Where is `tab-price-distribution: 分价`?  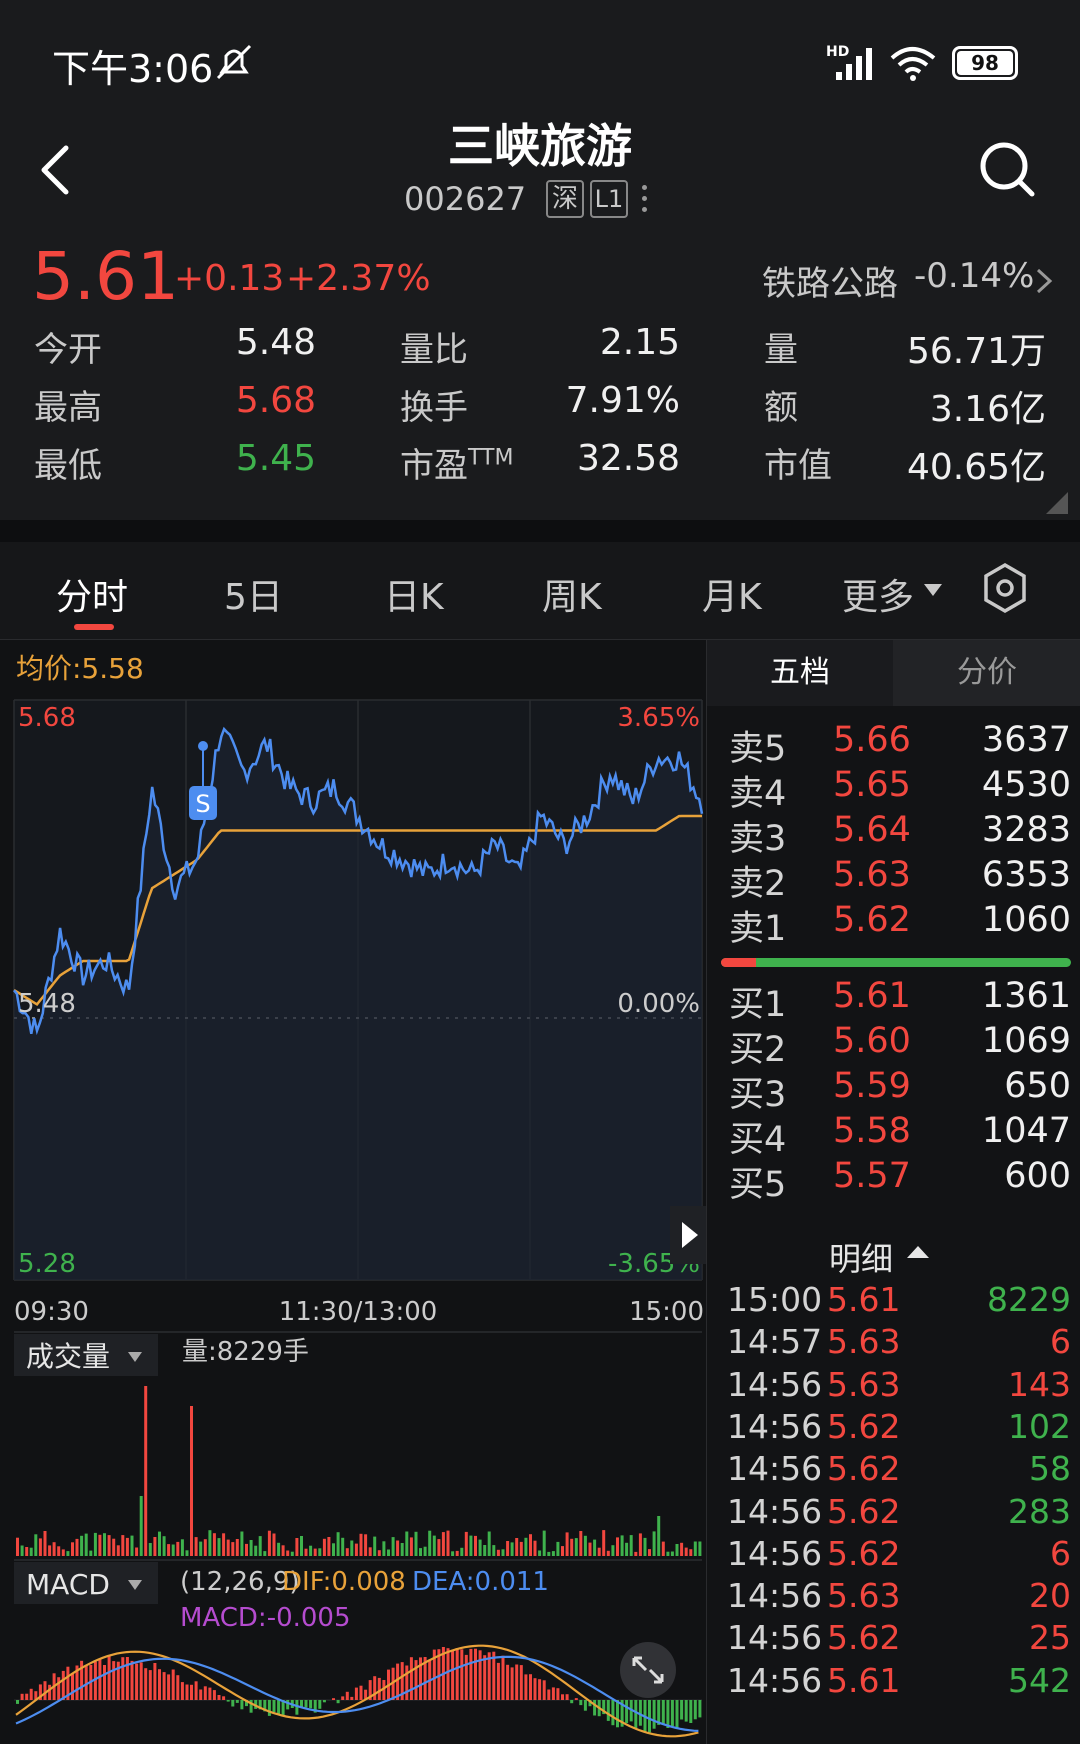 tab-price-distribution: 分价 is located at coordinates (986, 673).